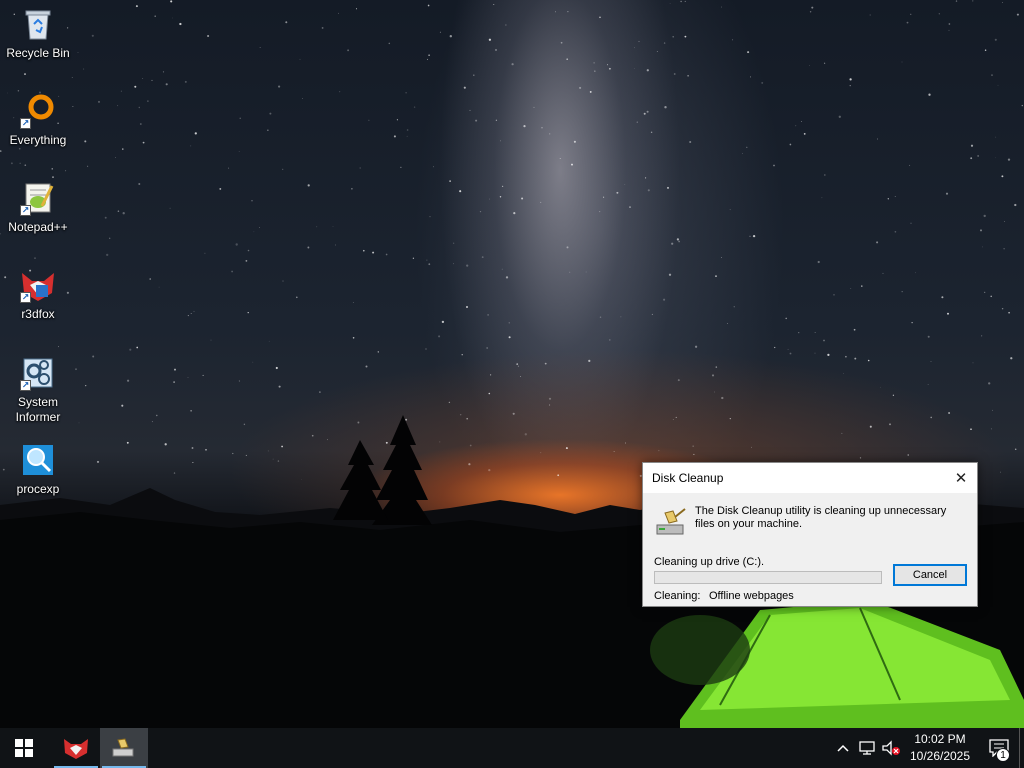  I want to click on taskbar-app-disk-cleanup, so click(124, 748).